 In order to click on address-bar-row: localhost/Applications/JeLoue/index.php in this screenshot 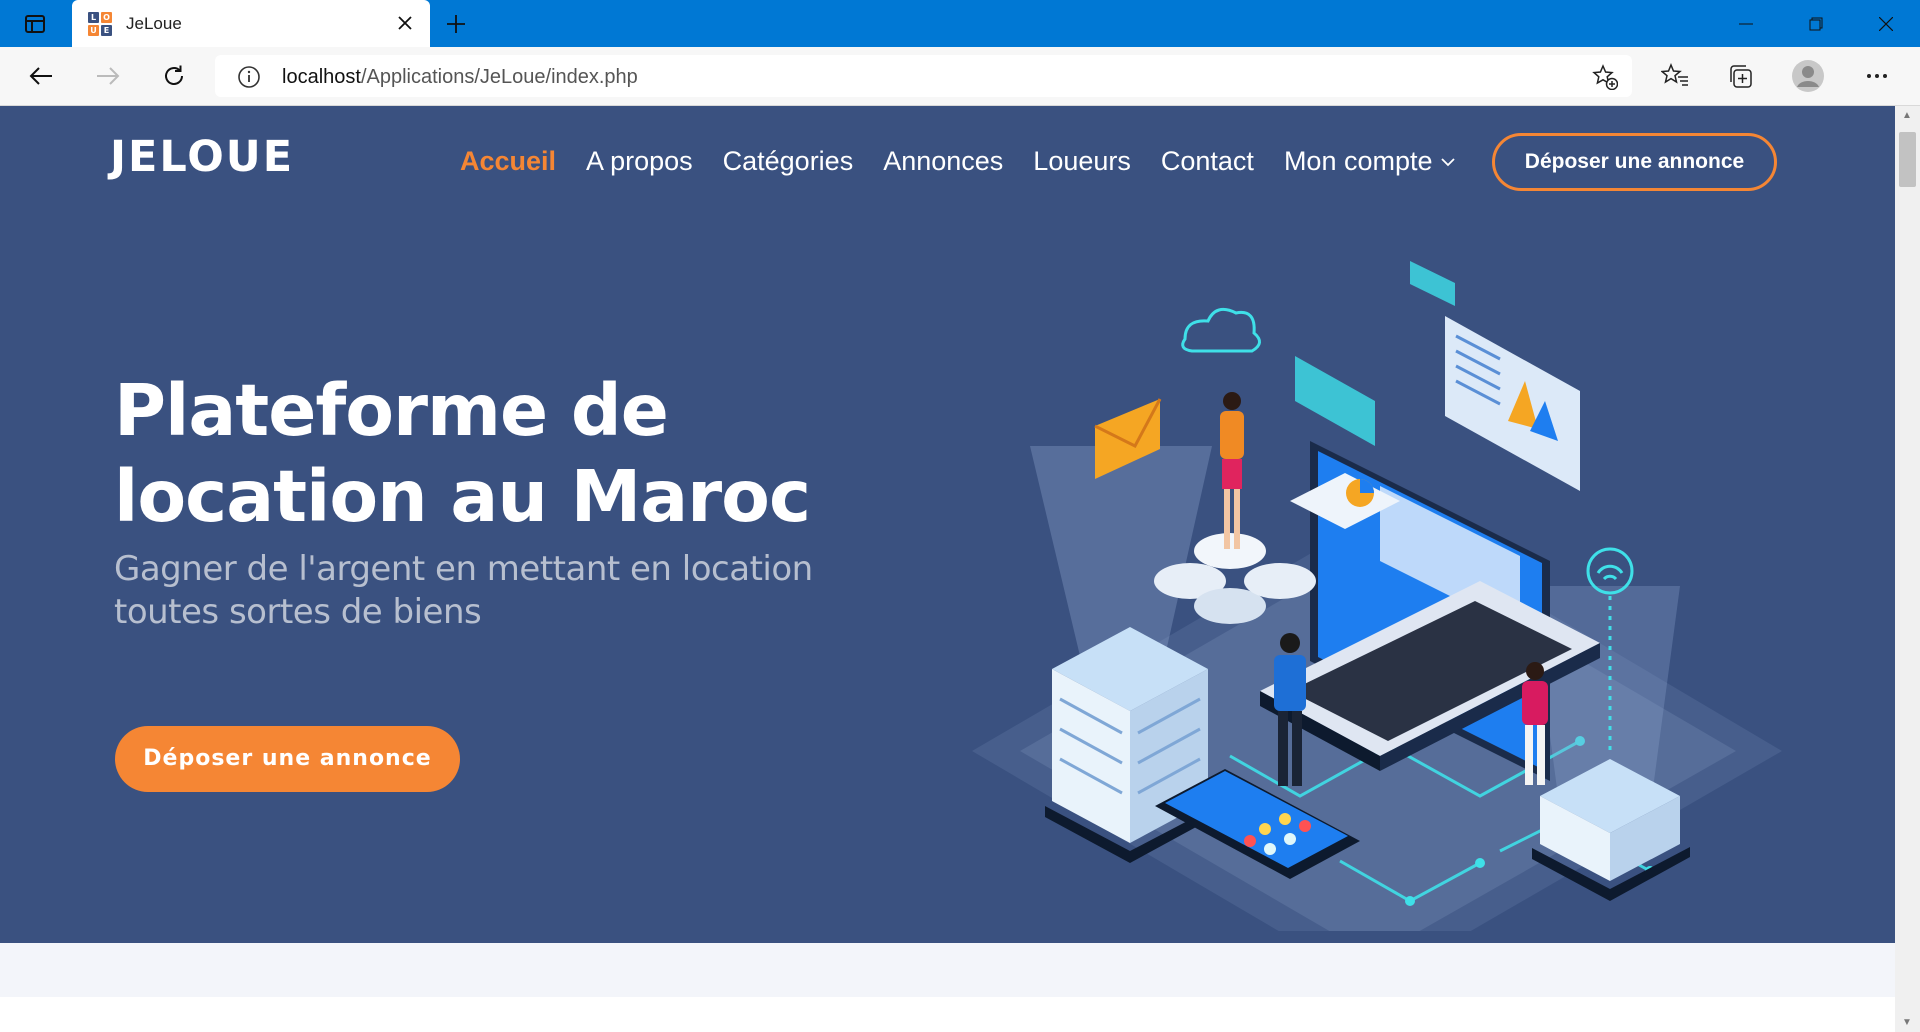, I will do `click(960, 76)`.